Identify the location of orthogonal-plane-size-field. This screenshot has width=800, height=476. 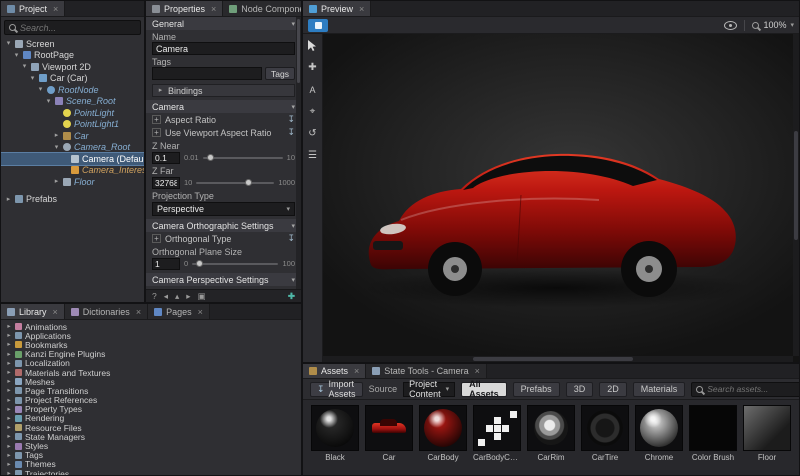
(166, 263).